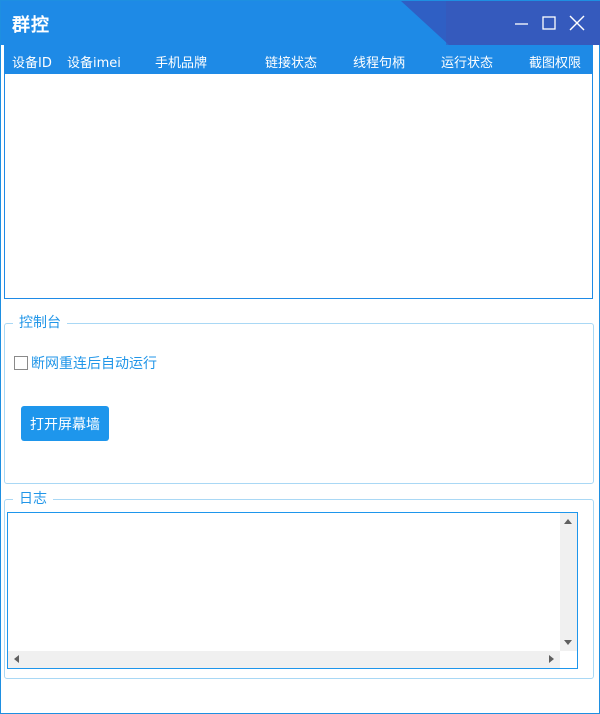 The image size is (600, 714). What do you see at coordinates (32, 61) in the screenshot?
I see `column-header-device-id: 设备ID` at bounding box center [32, 61].